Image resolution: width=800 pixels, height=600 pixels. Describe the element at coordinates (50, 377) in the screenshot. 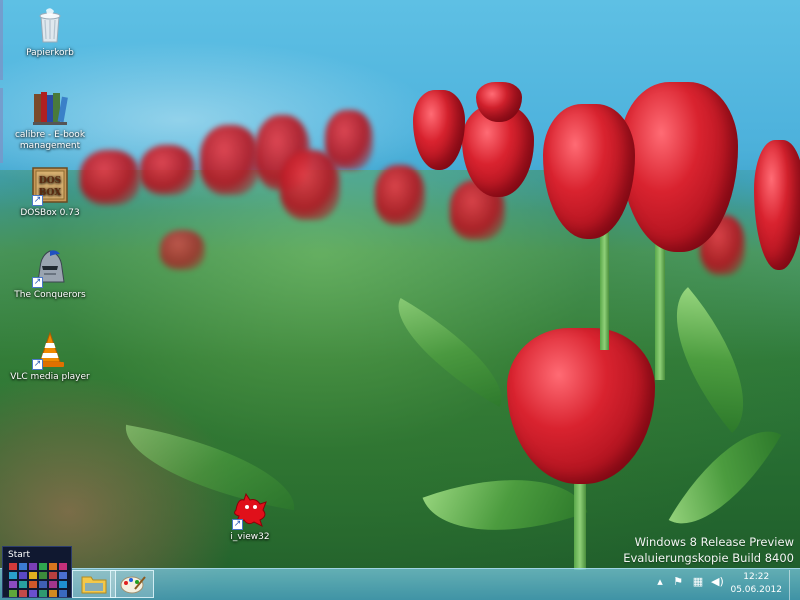

I see `desktop-icon-label: VLC media player` at that location.